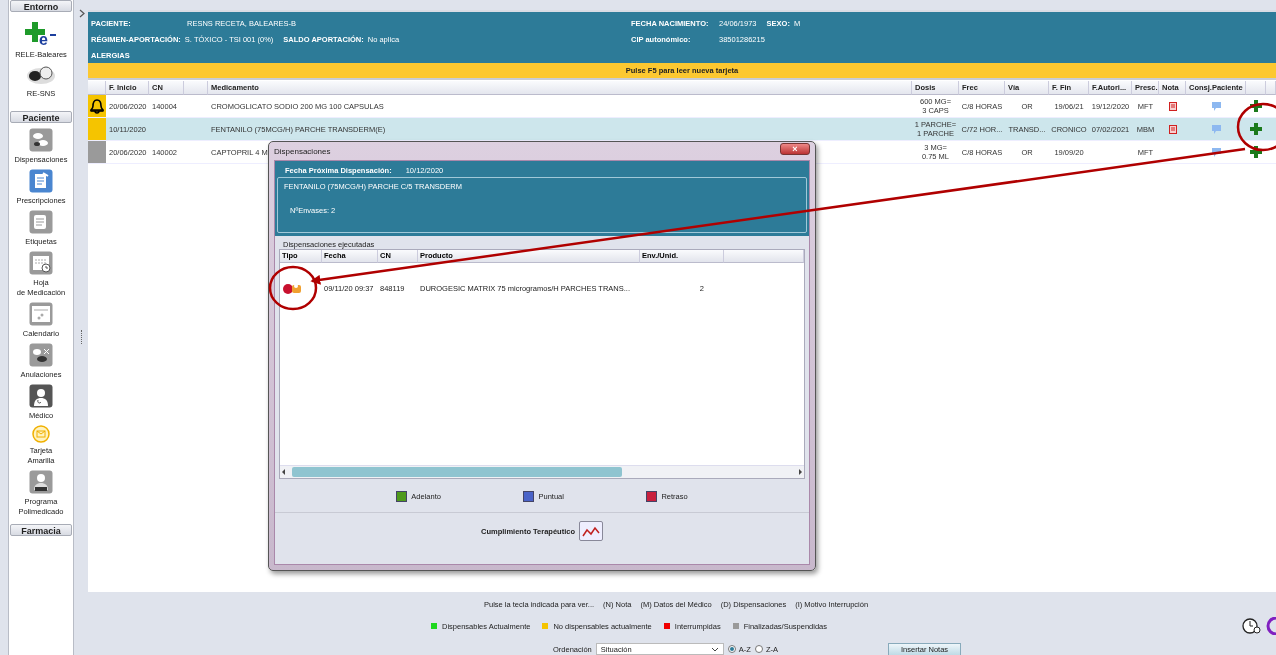 This screenshot has height=655, width=1276. Describe the element at coordinates (41, 396) in the screenshot. I see `doctor-icon` at that location.